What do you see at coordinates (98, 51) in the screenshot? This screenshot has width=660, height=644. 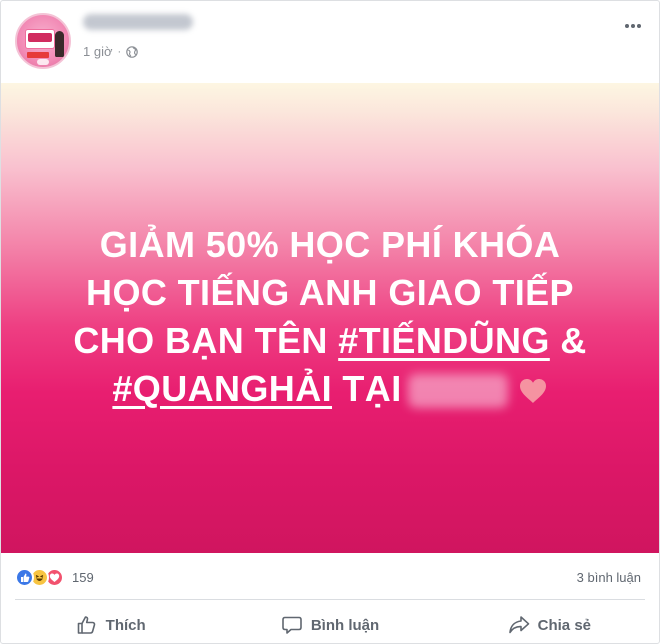 I see `post-time: 1 giờ` at bounding box center [98, 51].